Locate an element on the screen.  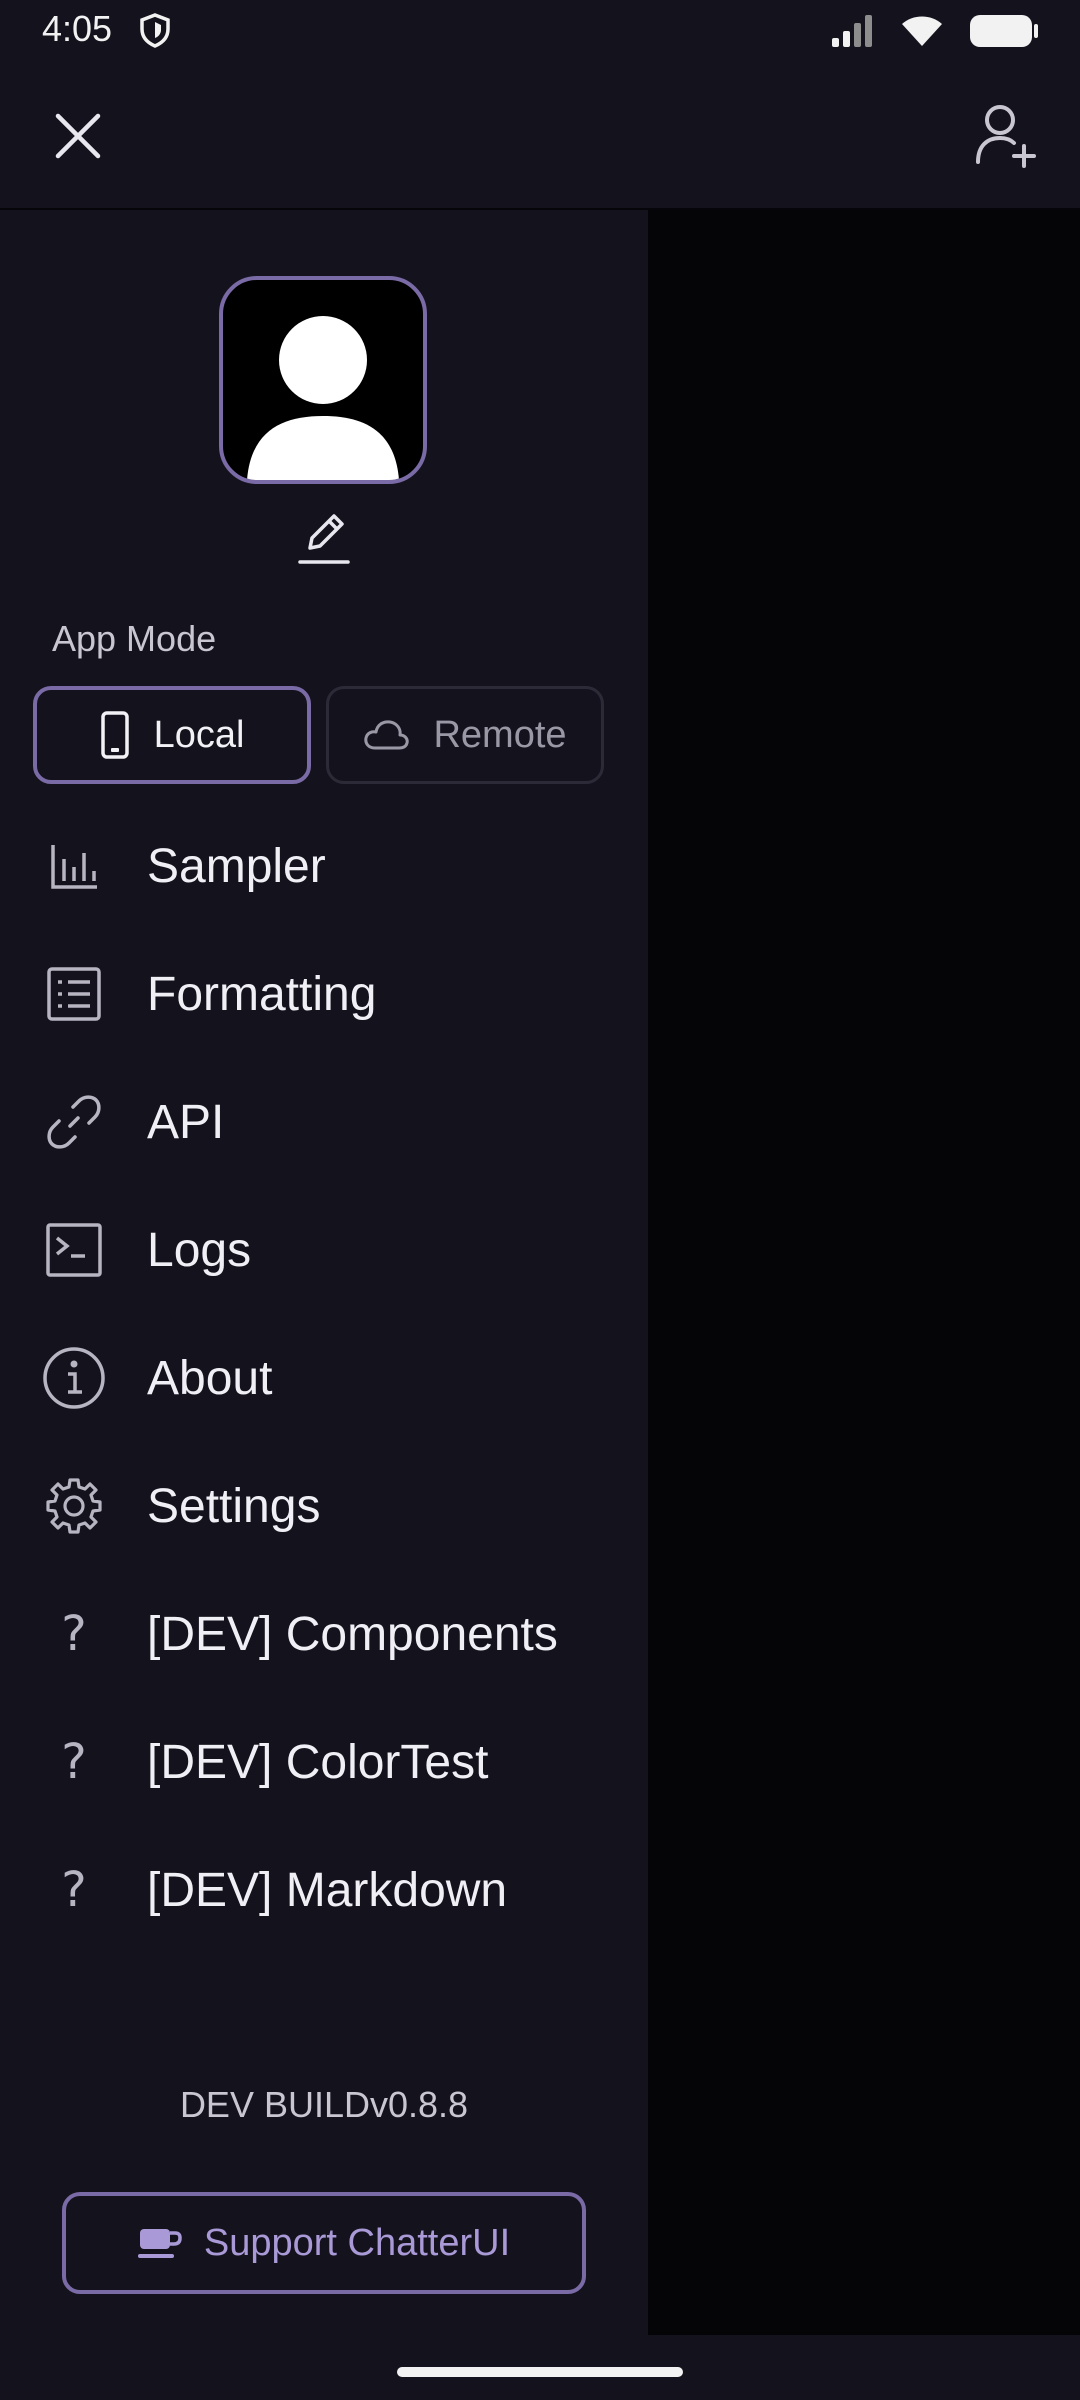
add-user-icon is located at coordinates (1005, 135).